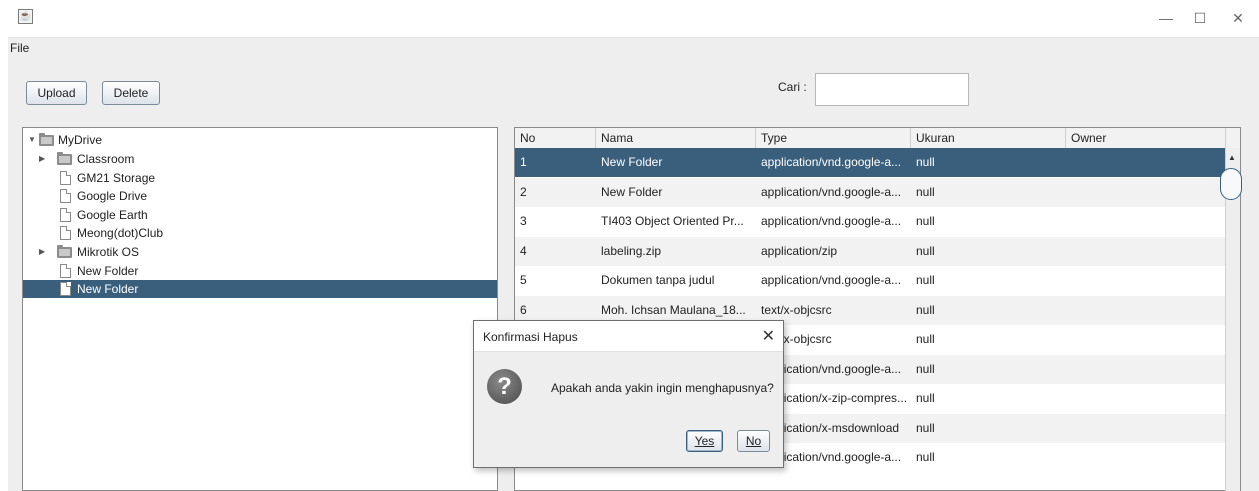 The height and width of the screenshot is (491, 1259). Describe the element at coordinates (25, 16) in the screenshot. I see `java-cup-icon: ☕` at that location.